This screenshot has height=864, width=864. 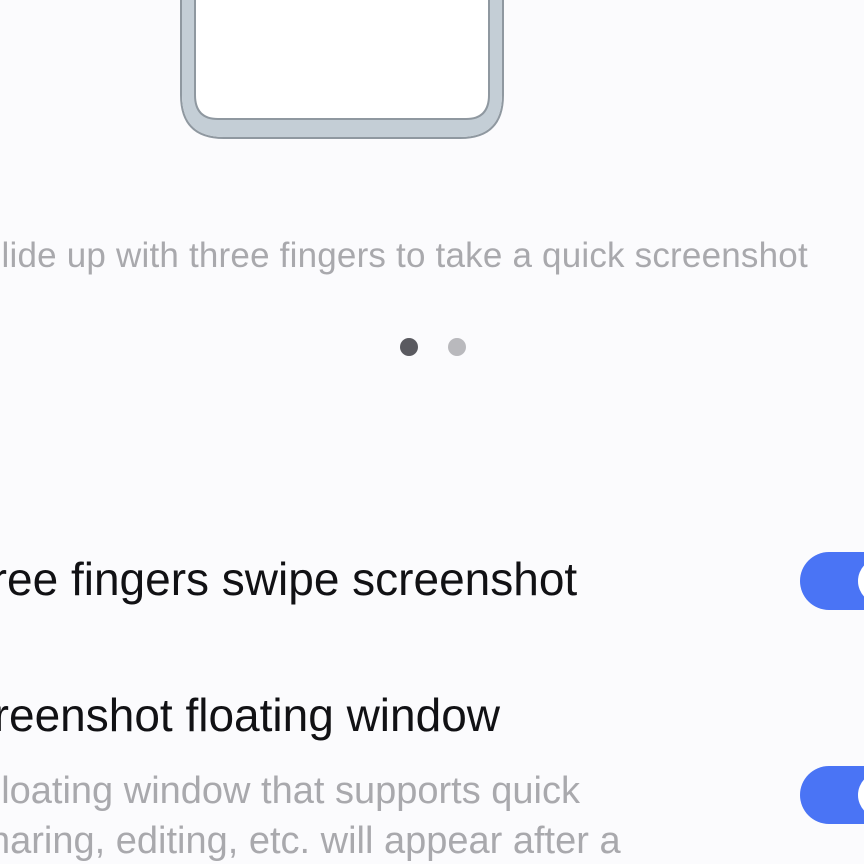 I want to click on description-line: Floating window that supports quick, so click(x=290, y=791).